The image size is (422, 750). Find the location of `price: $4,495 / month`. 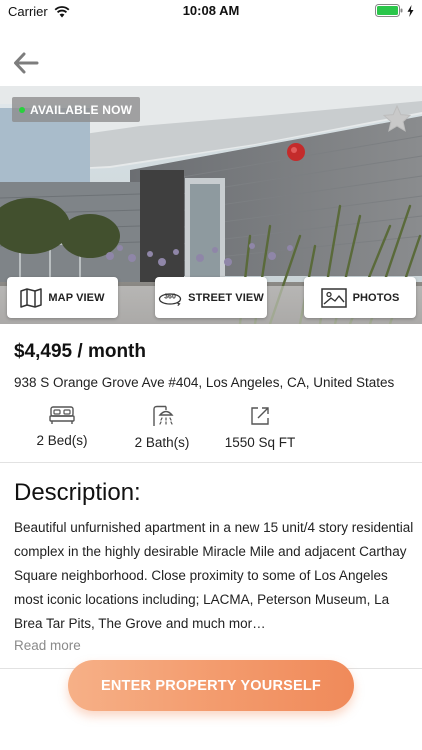

price: $4,495 / month is located at coordinates (80, 351).